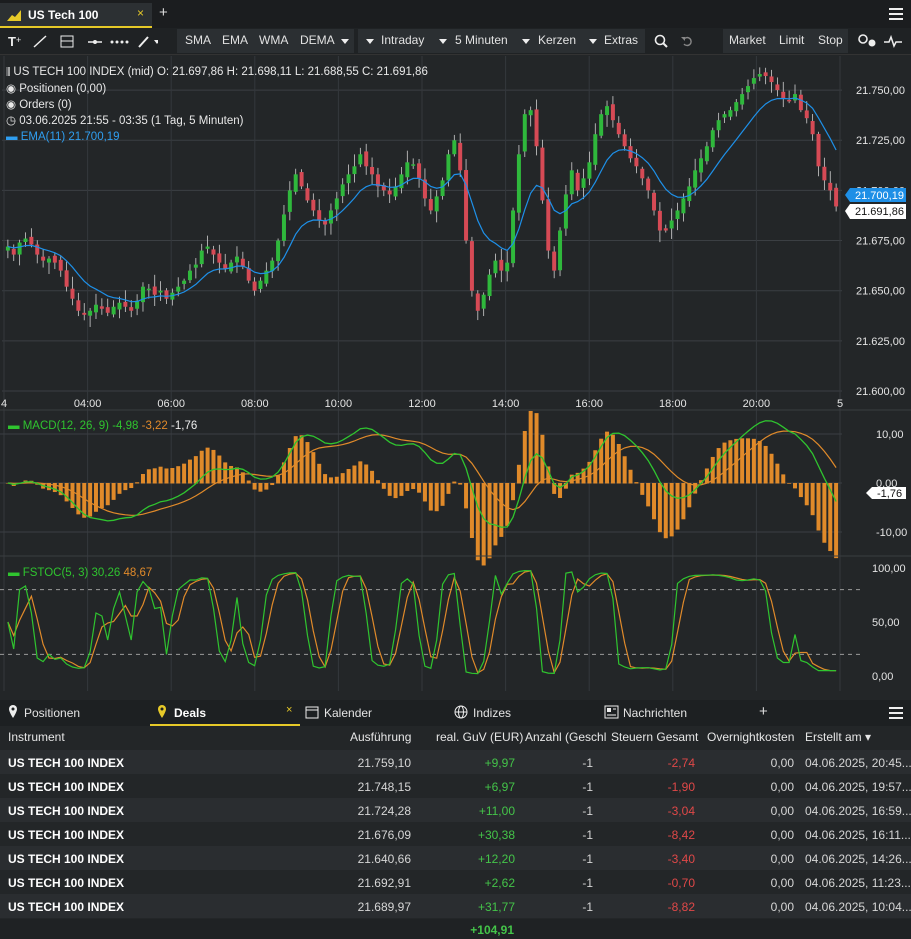  I want to click on price-tick-label: 21.650,00, so click(880, 292).